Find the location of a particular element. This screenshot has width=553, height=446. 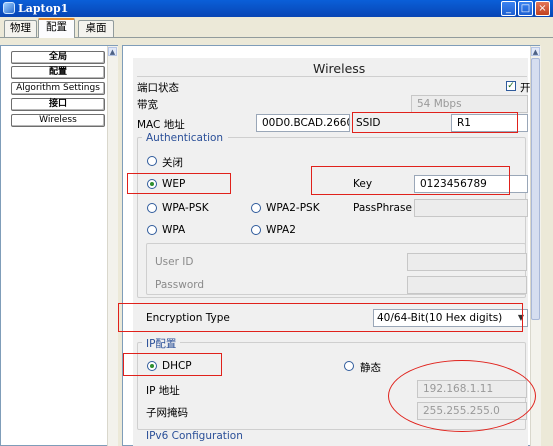

tab-divider is located at coordinates (276, 37).